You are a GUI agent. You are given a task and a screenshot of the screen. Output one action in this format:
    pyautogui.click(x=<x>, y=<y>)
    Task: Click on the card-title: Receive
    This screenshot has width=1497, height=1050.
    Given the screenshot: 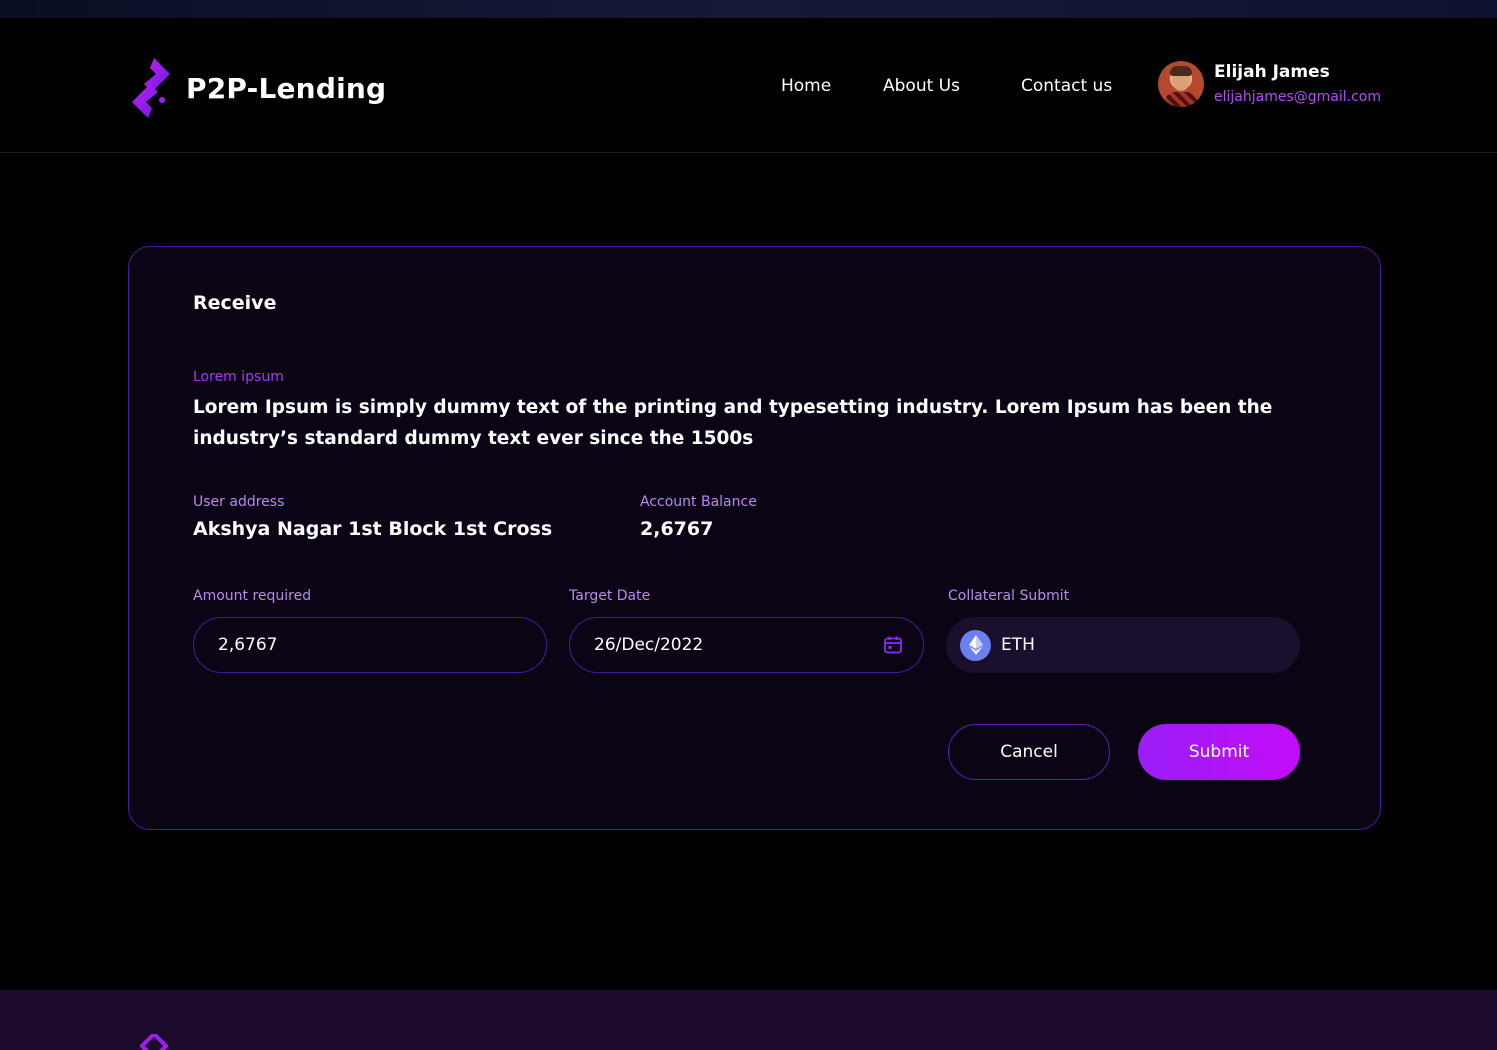 What is the action you would take?
    pyautogui.click(x=235, y=303)
    